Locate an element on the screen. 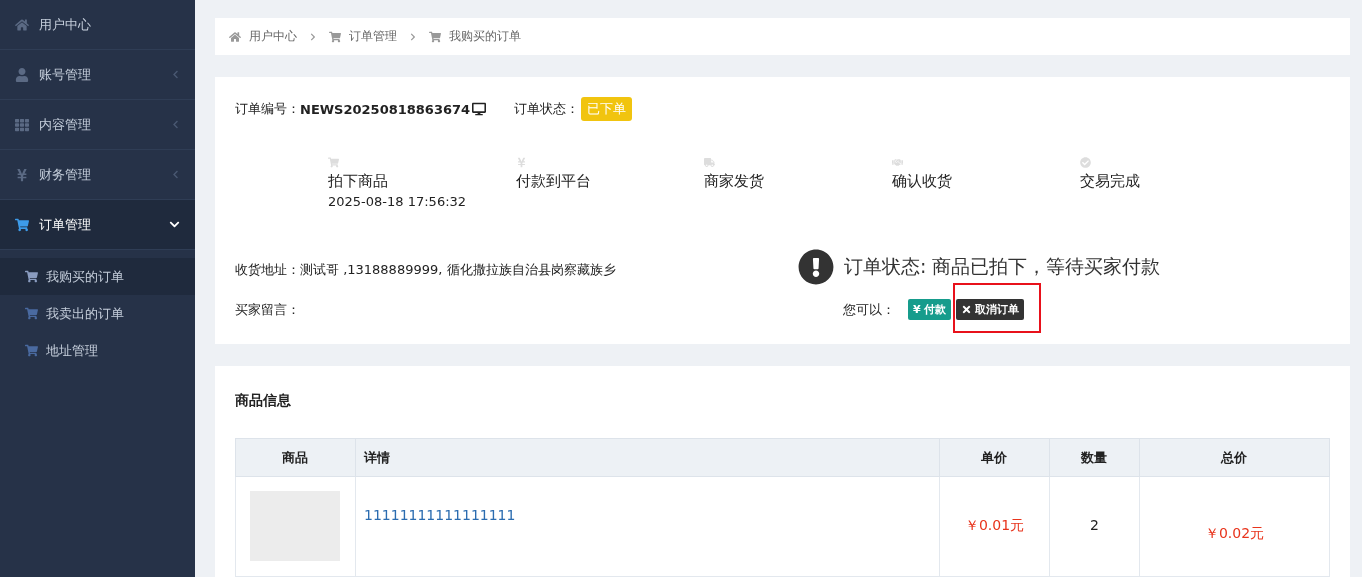 This screenshot has width=1362, height=577. chevron-down-icon is located at coordinates (174, 224).